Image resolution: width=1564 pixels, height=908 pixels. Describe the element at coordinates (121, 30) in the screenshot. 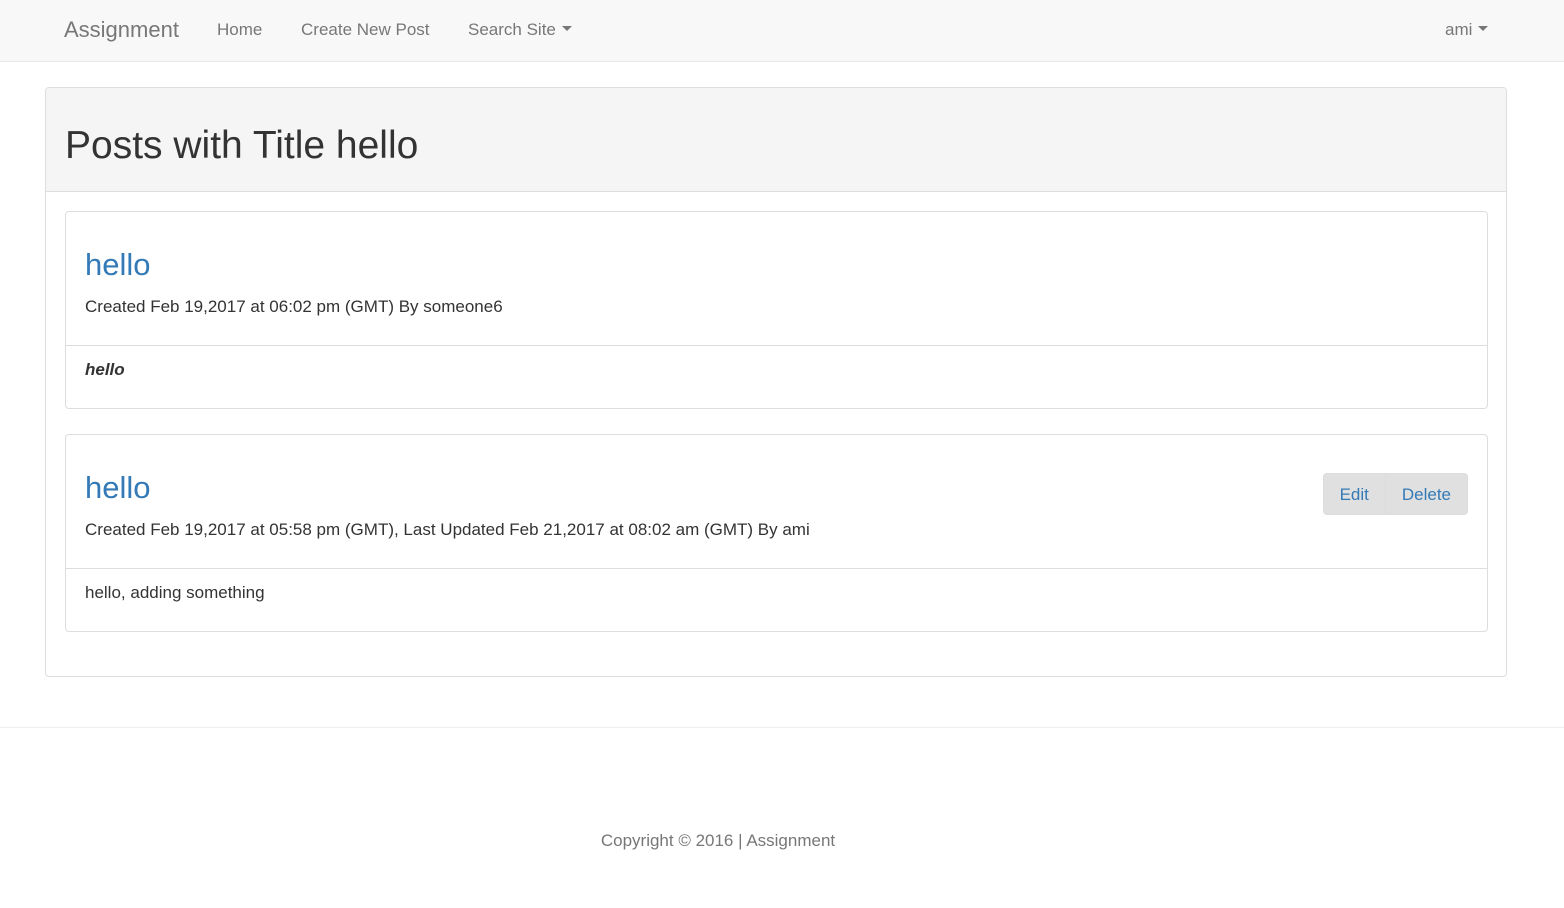

I see `navbar-brand: Assignment` at that location.